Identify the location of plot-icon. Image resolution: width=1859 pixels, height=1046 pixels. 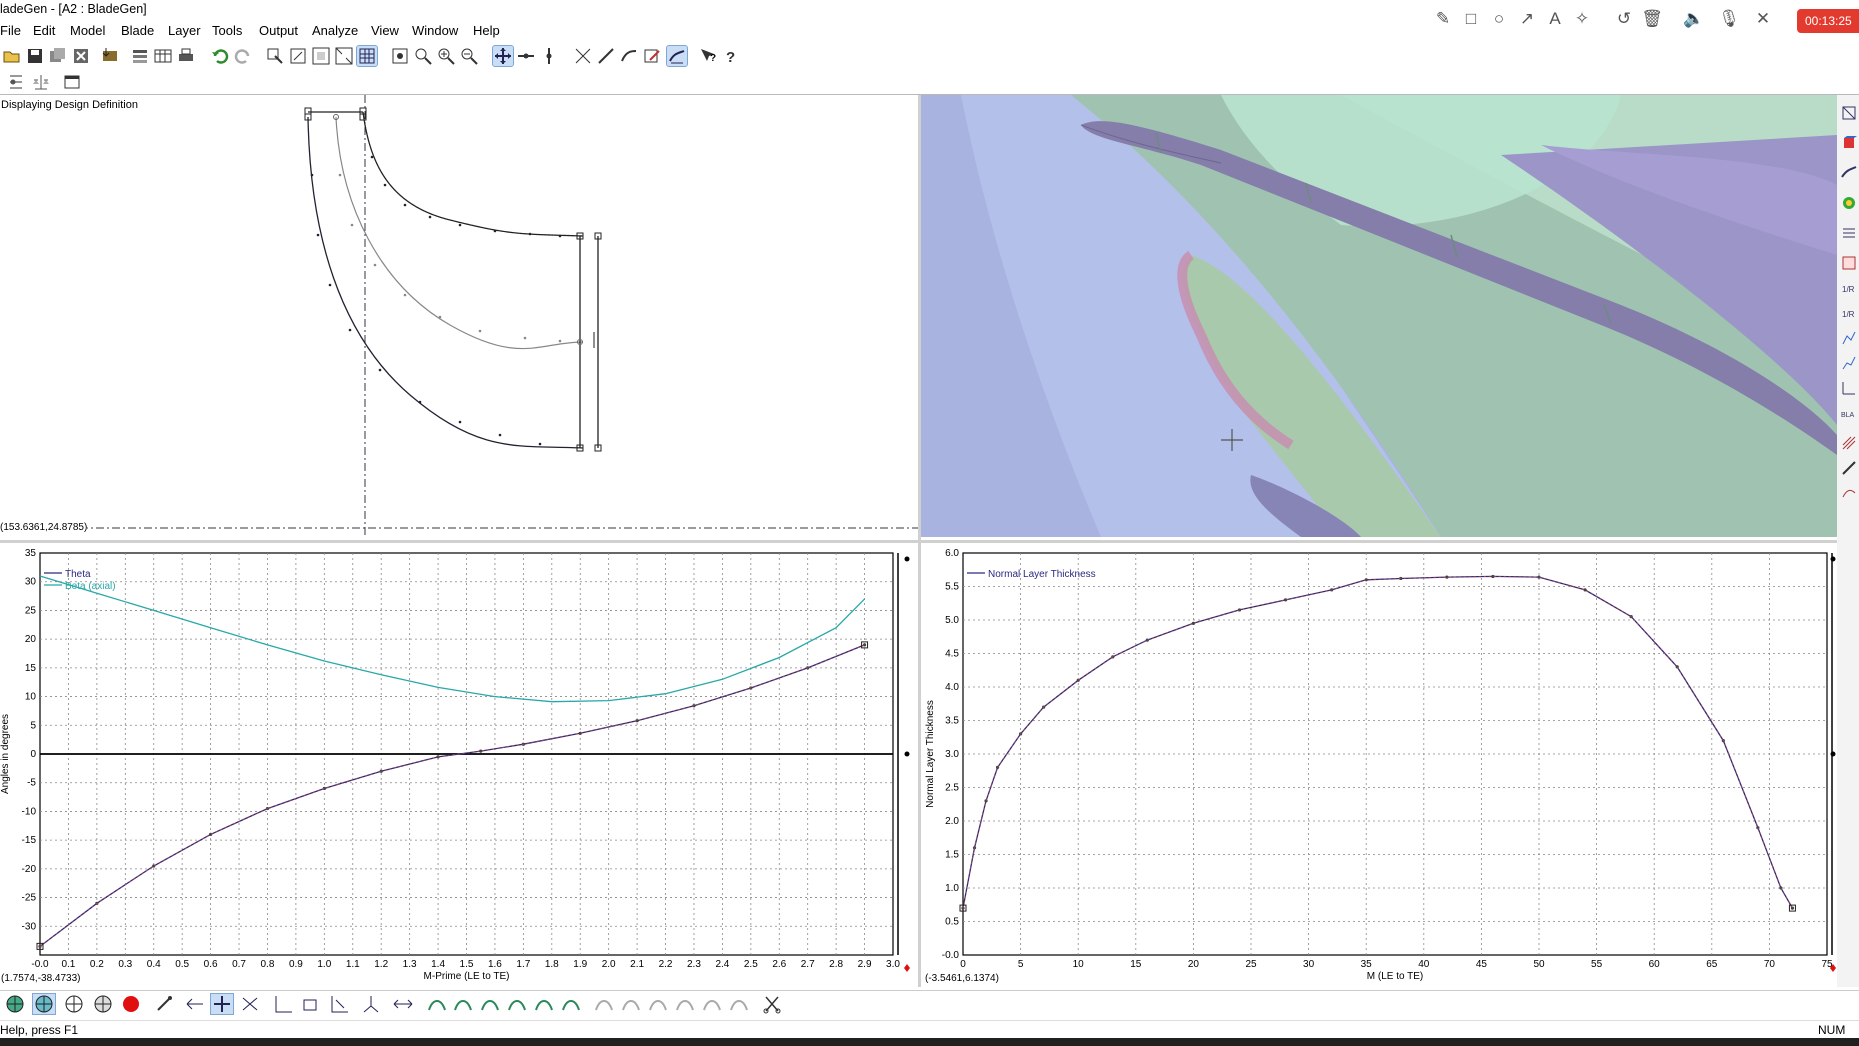
(1849, 338).